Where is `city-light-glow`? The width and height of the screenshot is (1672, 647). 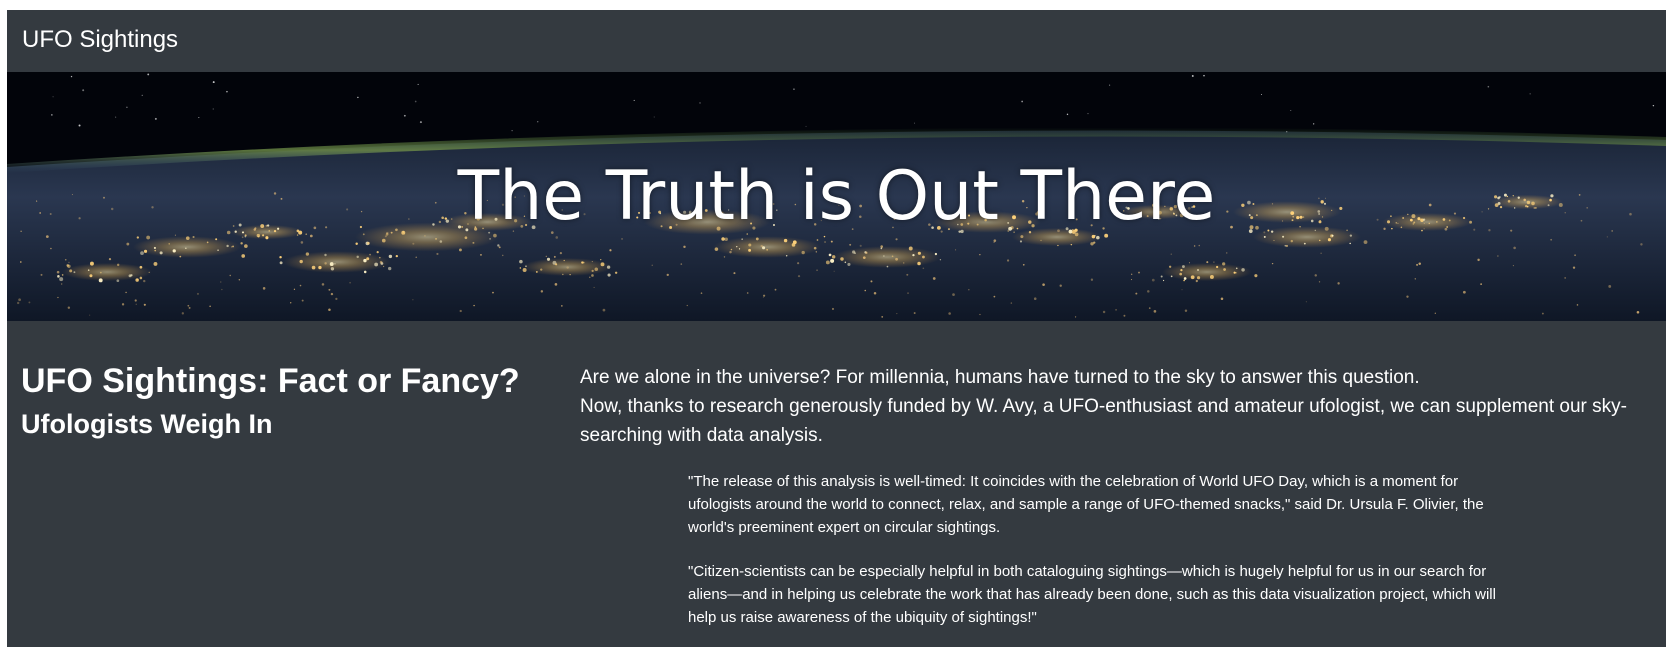 city-light-glow is located at coordinates (337, 262).